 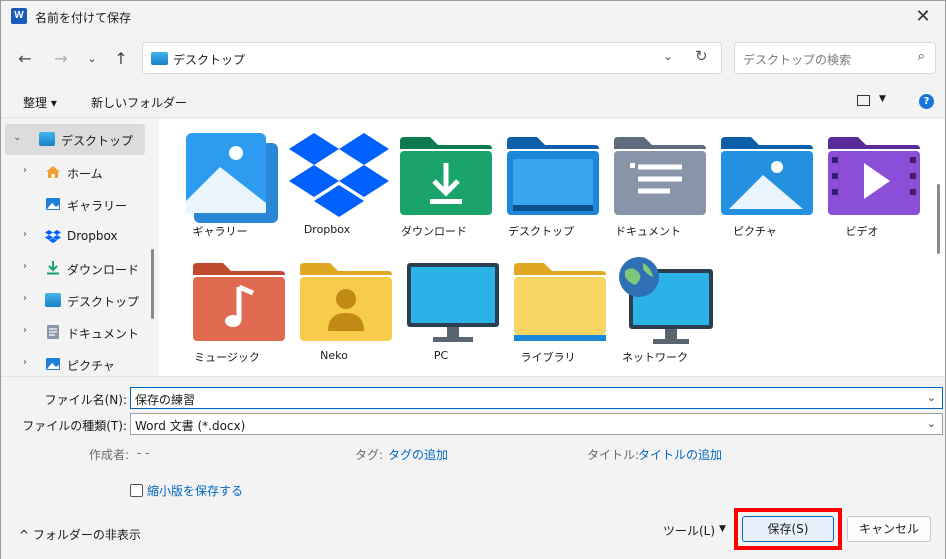 What do you see at coordinates (551, 175) in the screenshot?
I see `desktop-folder-icon` at bounding box center [551, 175].